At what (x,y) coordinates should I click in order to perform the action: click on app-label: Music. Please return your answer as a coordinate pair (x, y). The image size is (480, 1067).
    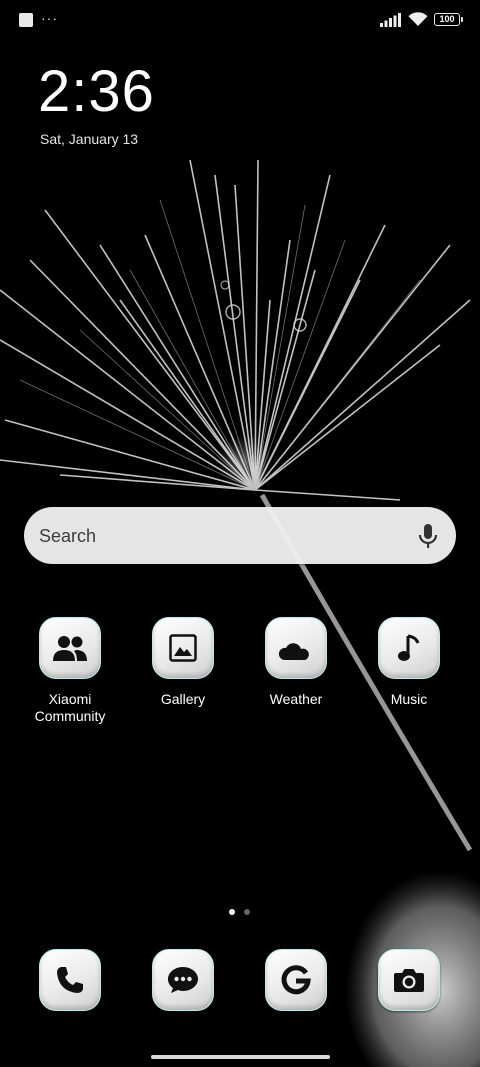
    Looking at the image, I should click on (409, 699).